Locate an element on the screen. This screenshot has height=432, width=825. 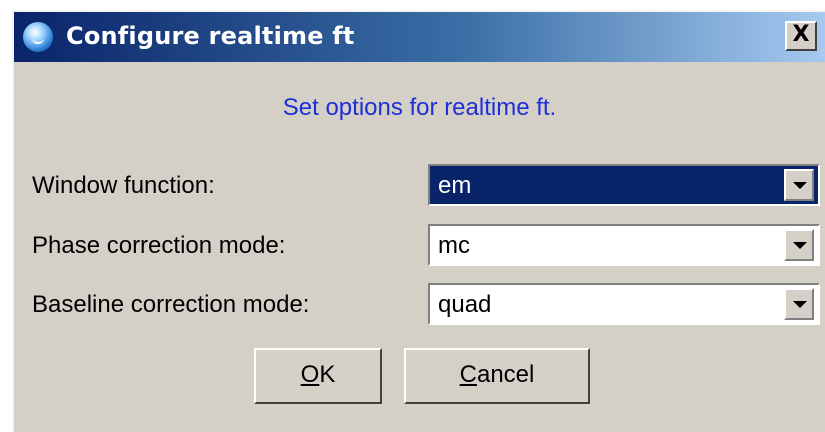
window-title: Configure realtime ft is located at coordinates (210, 36).